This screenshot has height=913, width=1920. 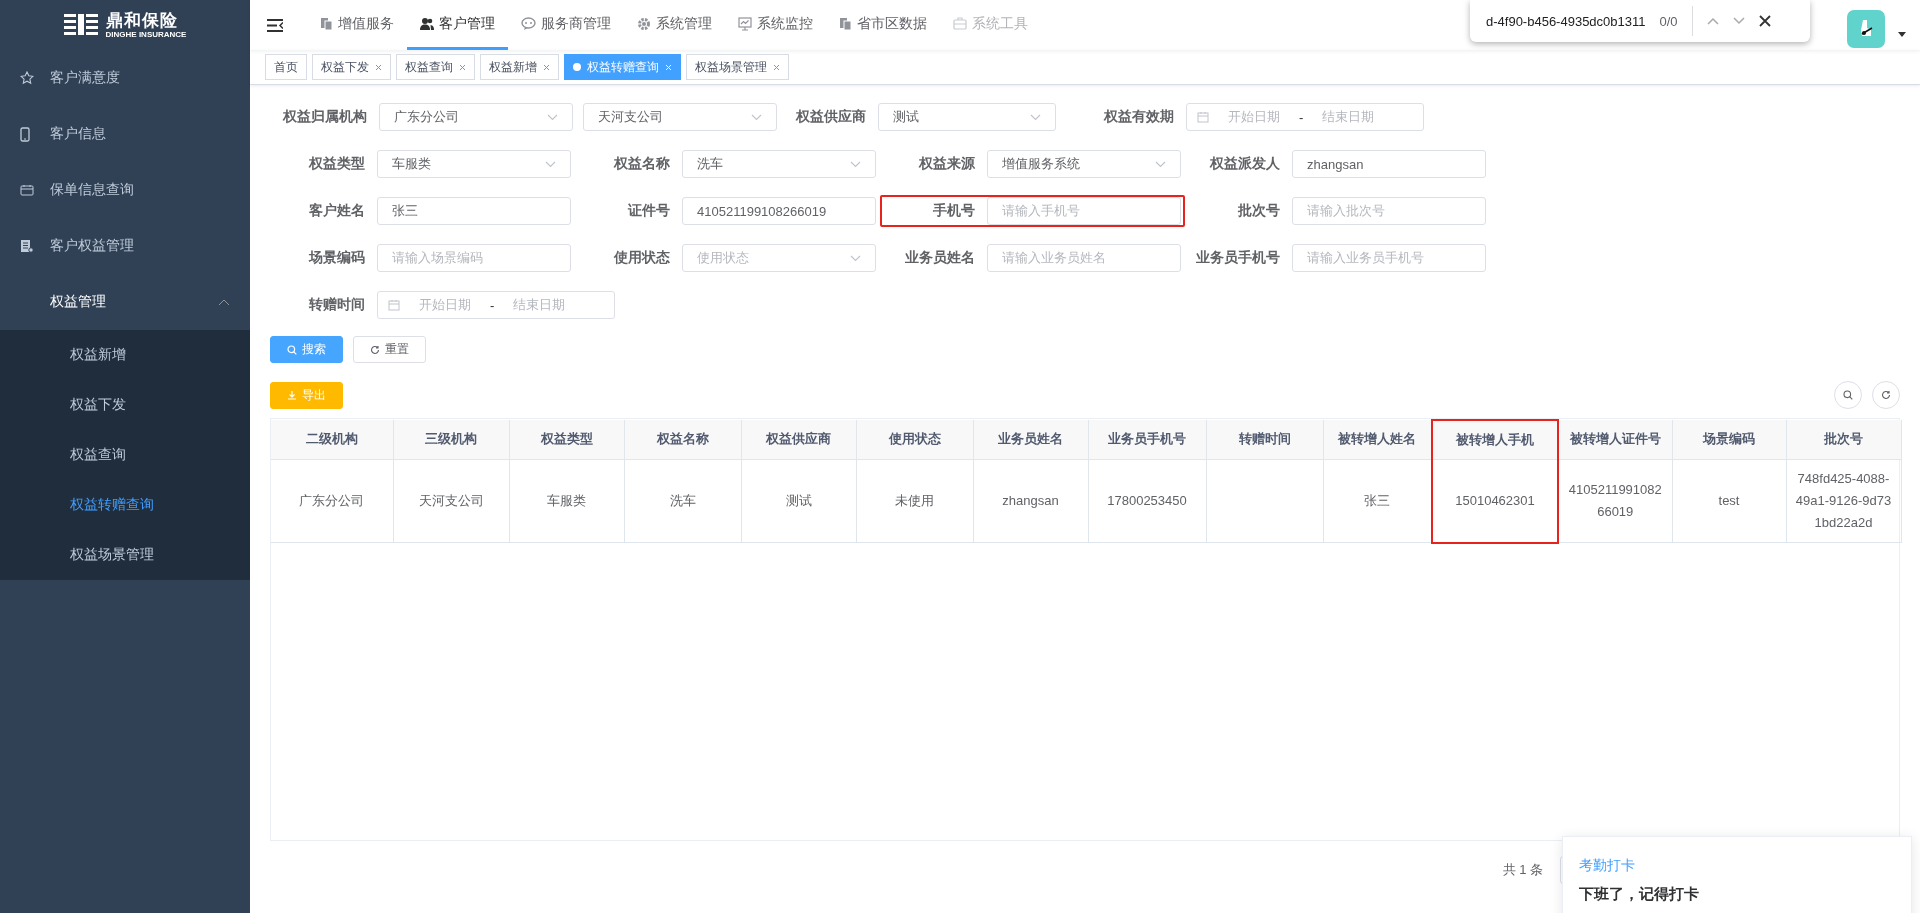 What do you see at coordinates (1495, 439) in the screenshot?
I see `column-header: 被转增人手机` at bounding box center [1495, 439].